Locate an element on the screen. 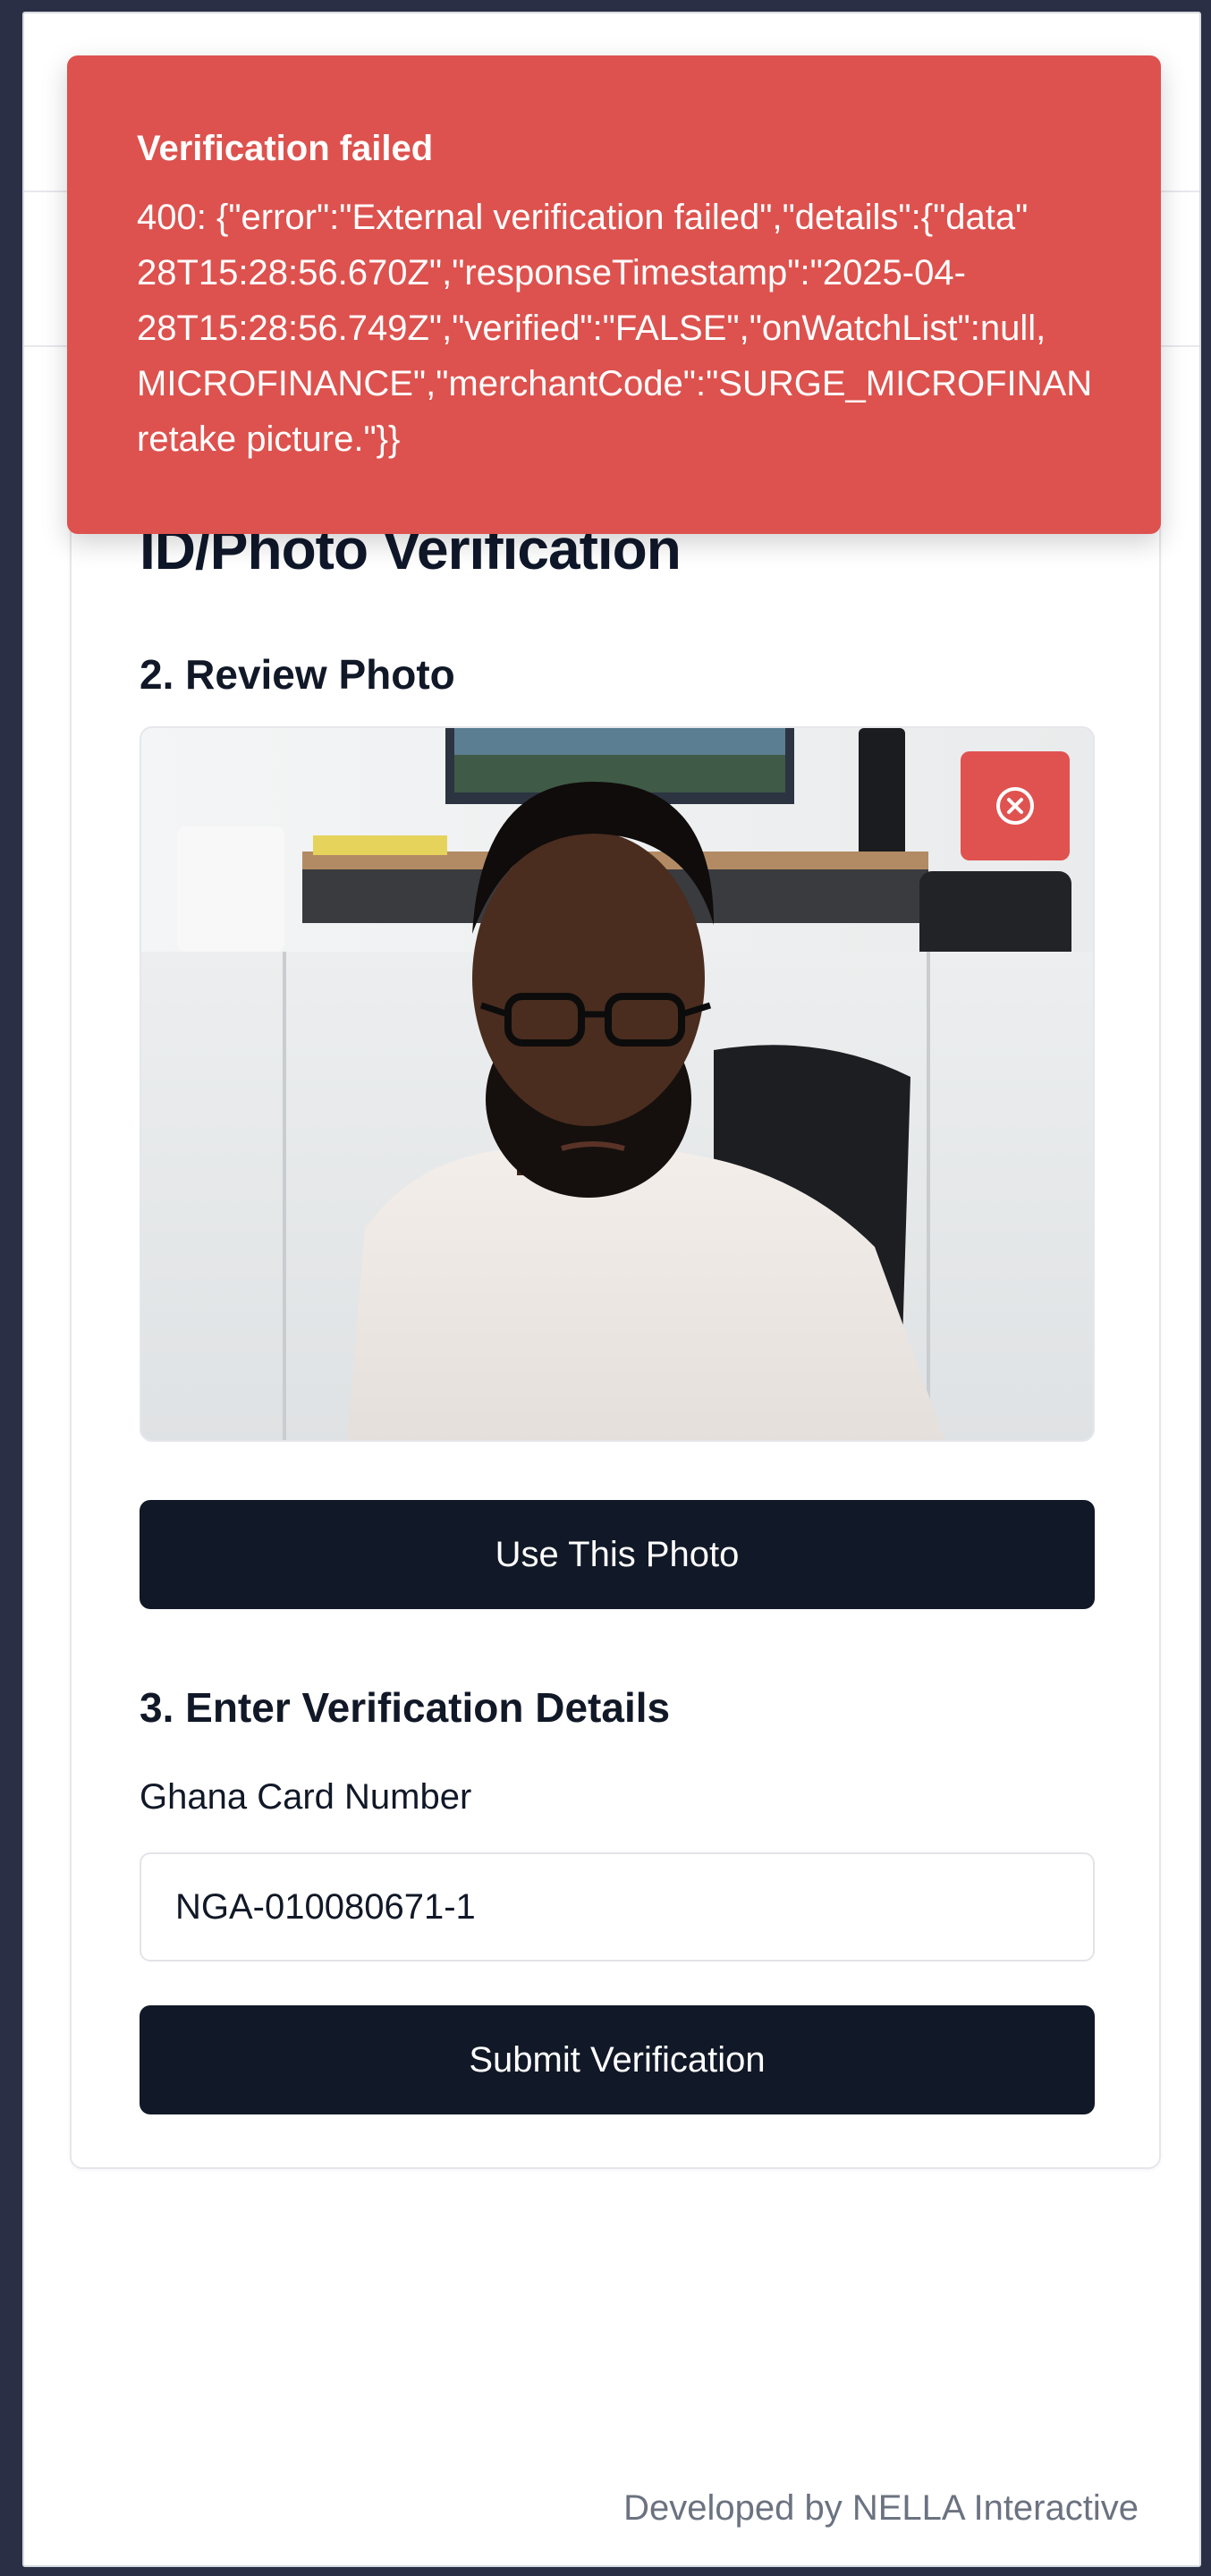 The height and width of the screenshot is (2576, 1211). circle-x-icon is located at coordinates (1015, 806).